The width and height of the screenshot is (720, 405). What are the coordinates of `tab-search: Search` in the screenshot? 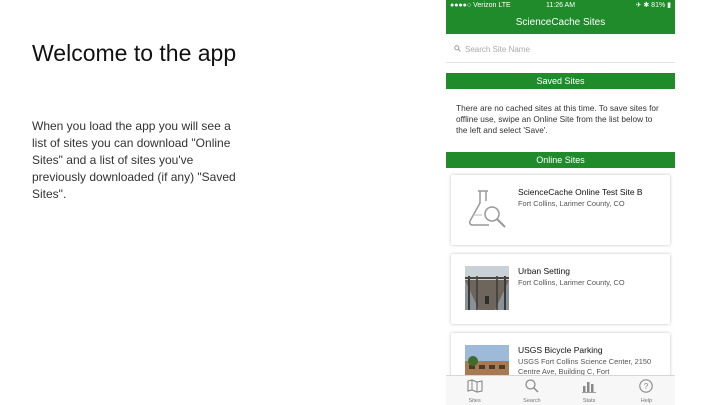 It's located at (531, 390).